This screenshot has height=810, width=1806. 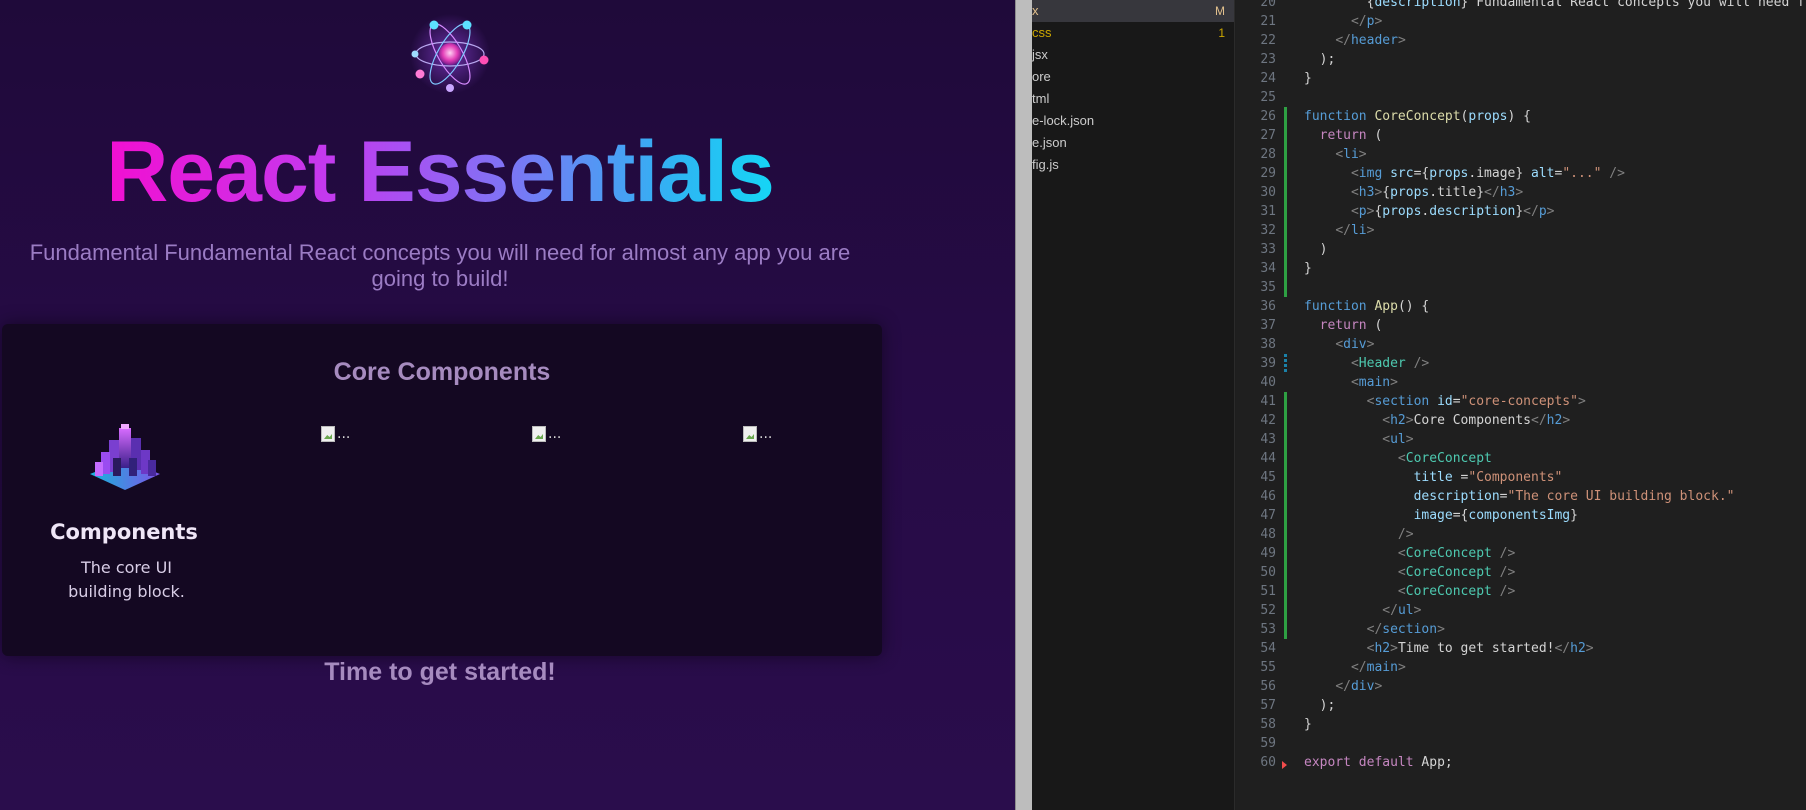 What do you see at coordinates (1133, 165) in the screenshot?
I see `explorer-file-item: fig.js` at bounding box center [1133, 165].